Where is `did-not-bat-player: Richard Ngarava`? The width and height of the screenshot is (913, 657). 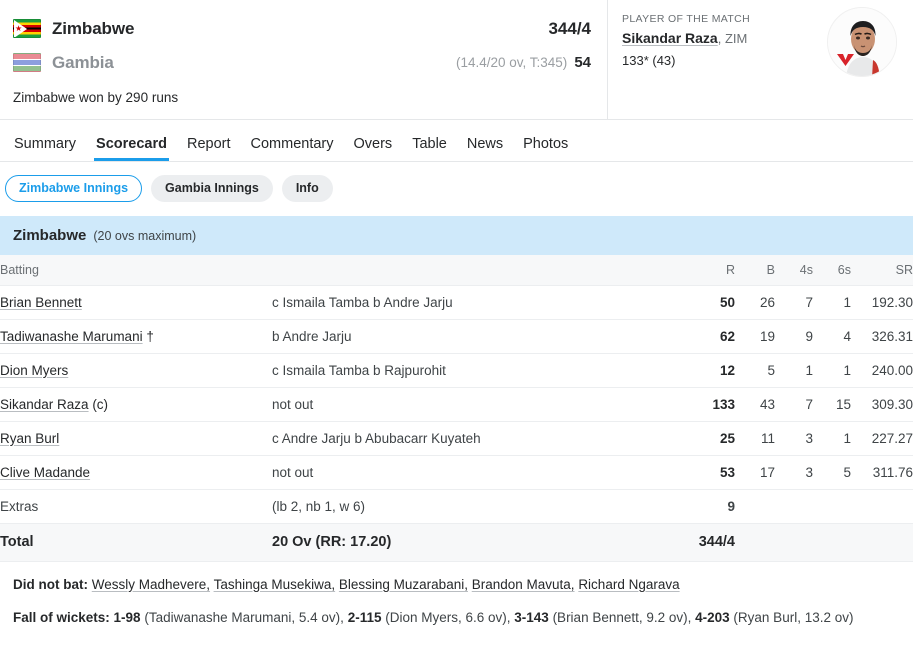 did-not-bat-player: Richard Ngarava is located at coordinates (628, 584).